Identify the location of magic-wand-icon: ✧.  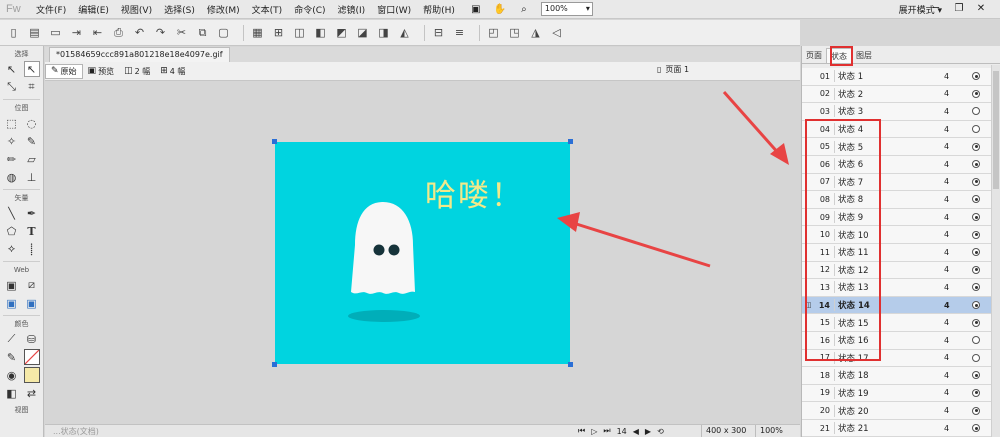
(12, 141).